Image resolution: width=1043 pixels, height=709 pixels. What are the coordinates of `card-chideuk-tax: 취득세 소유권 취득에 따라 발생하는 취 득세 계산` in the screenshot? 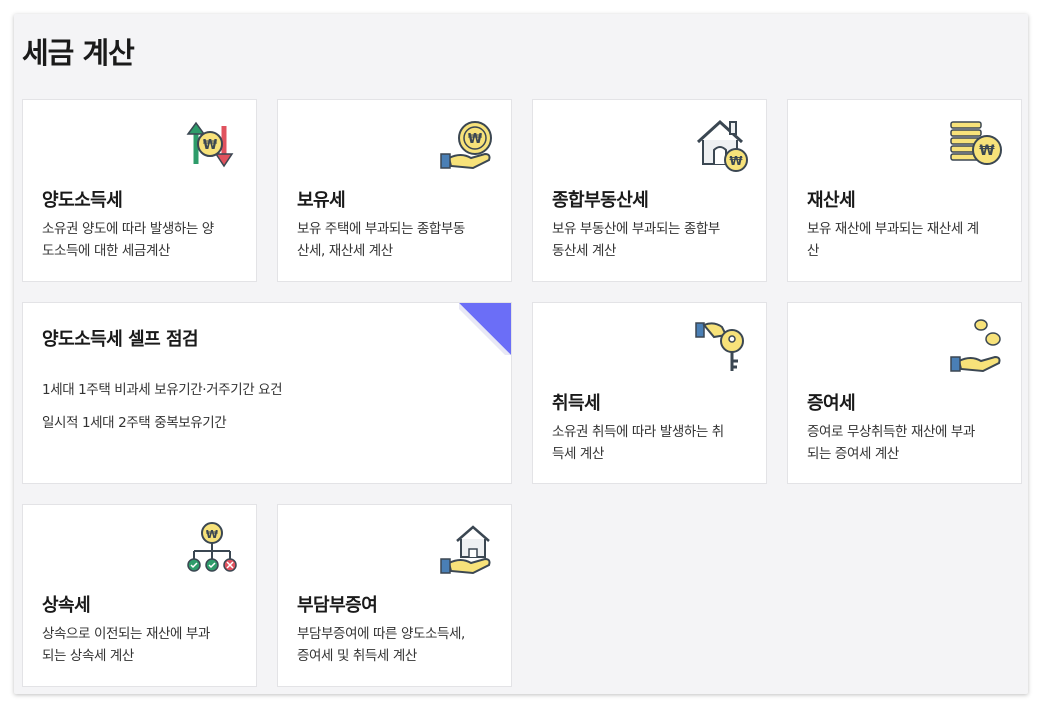 It's located at (649, 393).